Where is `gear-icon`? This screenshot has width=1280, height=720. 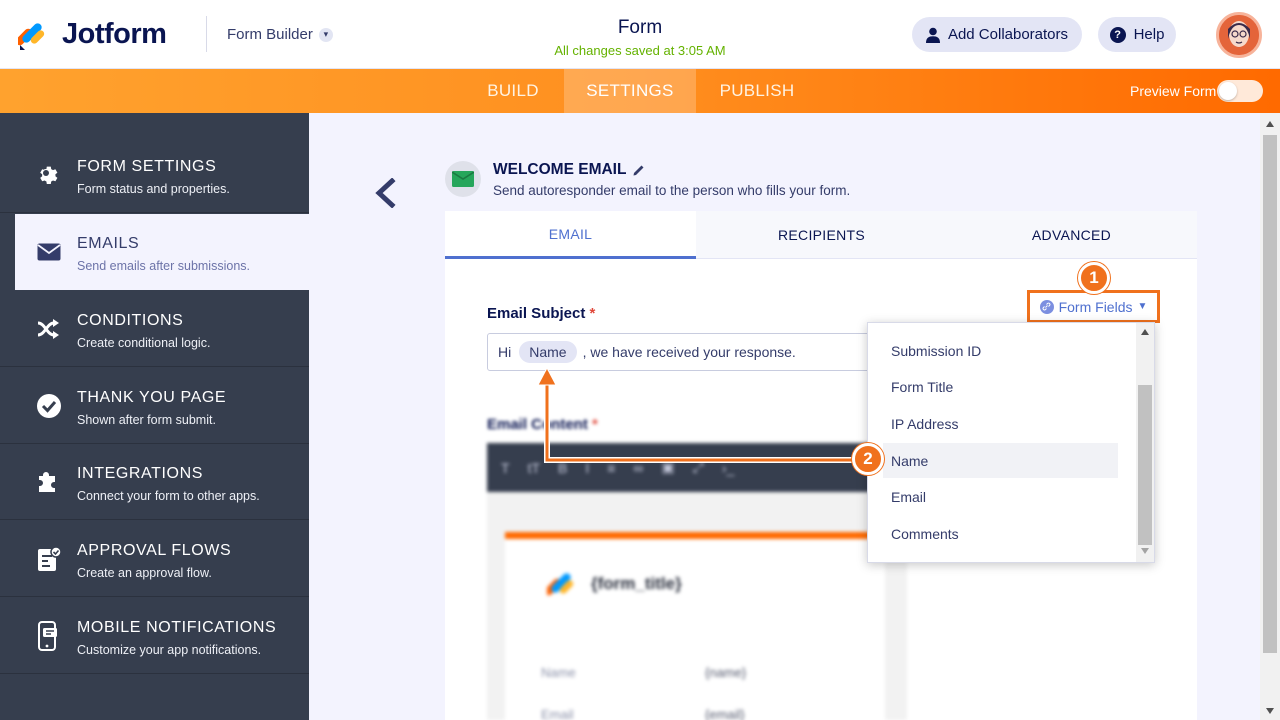 gear-icon is located at coordinates (49, 175).